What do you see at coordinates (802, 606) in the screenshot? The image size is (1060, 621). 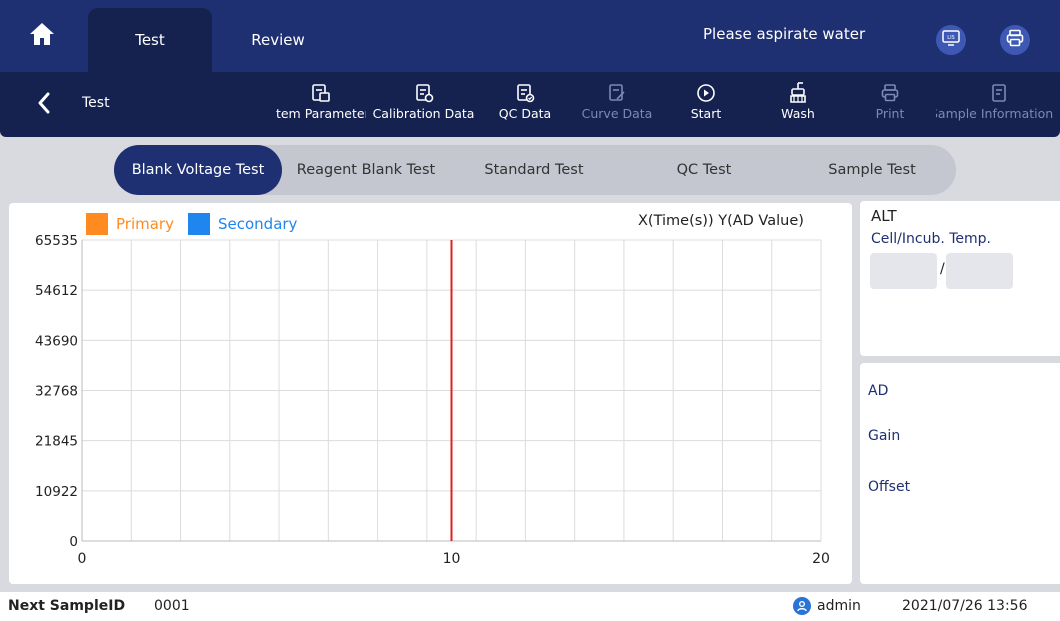 I see `user-icon` at bounding box center [802, 606].